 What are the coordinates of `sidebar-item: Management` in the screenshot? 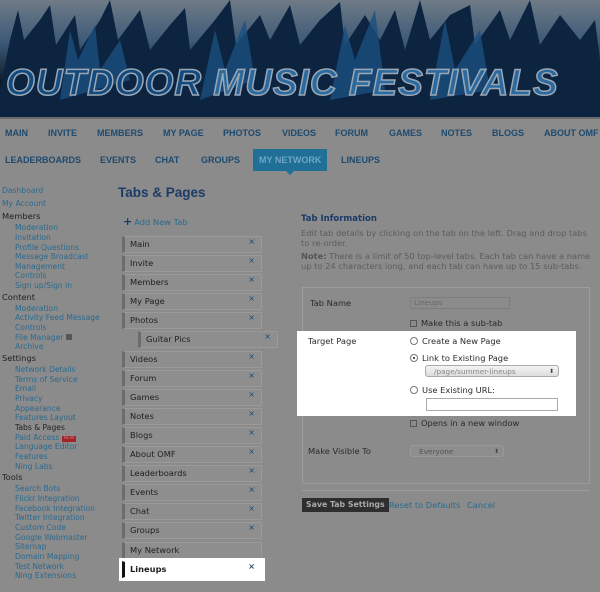 It's located at (57, 267).